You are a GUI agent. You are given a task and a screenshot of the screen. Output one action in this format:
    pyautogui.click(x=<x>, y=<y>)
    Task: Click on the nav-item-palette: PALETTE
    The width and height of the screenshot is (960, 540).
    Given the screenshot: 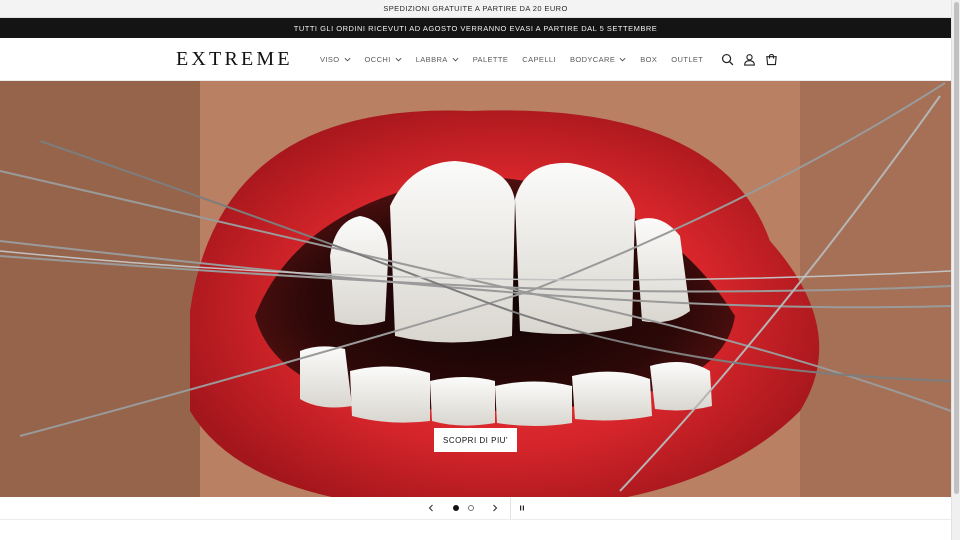 What is the action you would take?
    pyautogui.click(x=491, y=59)
    